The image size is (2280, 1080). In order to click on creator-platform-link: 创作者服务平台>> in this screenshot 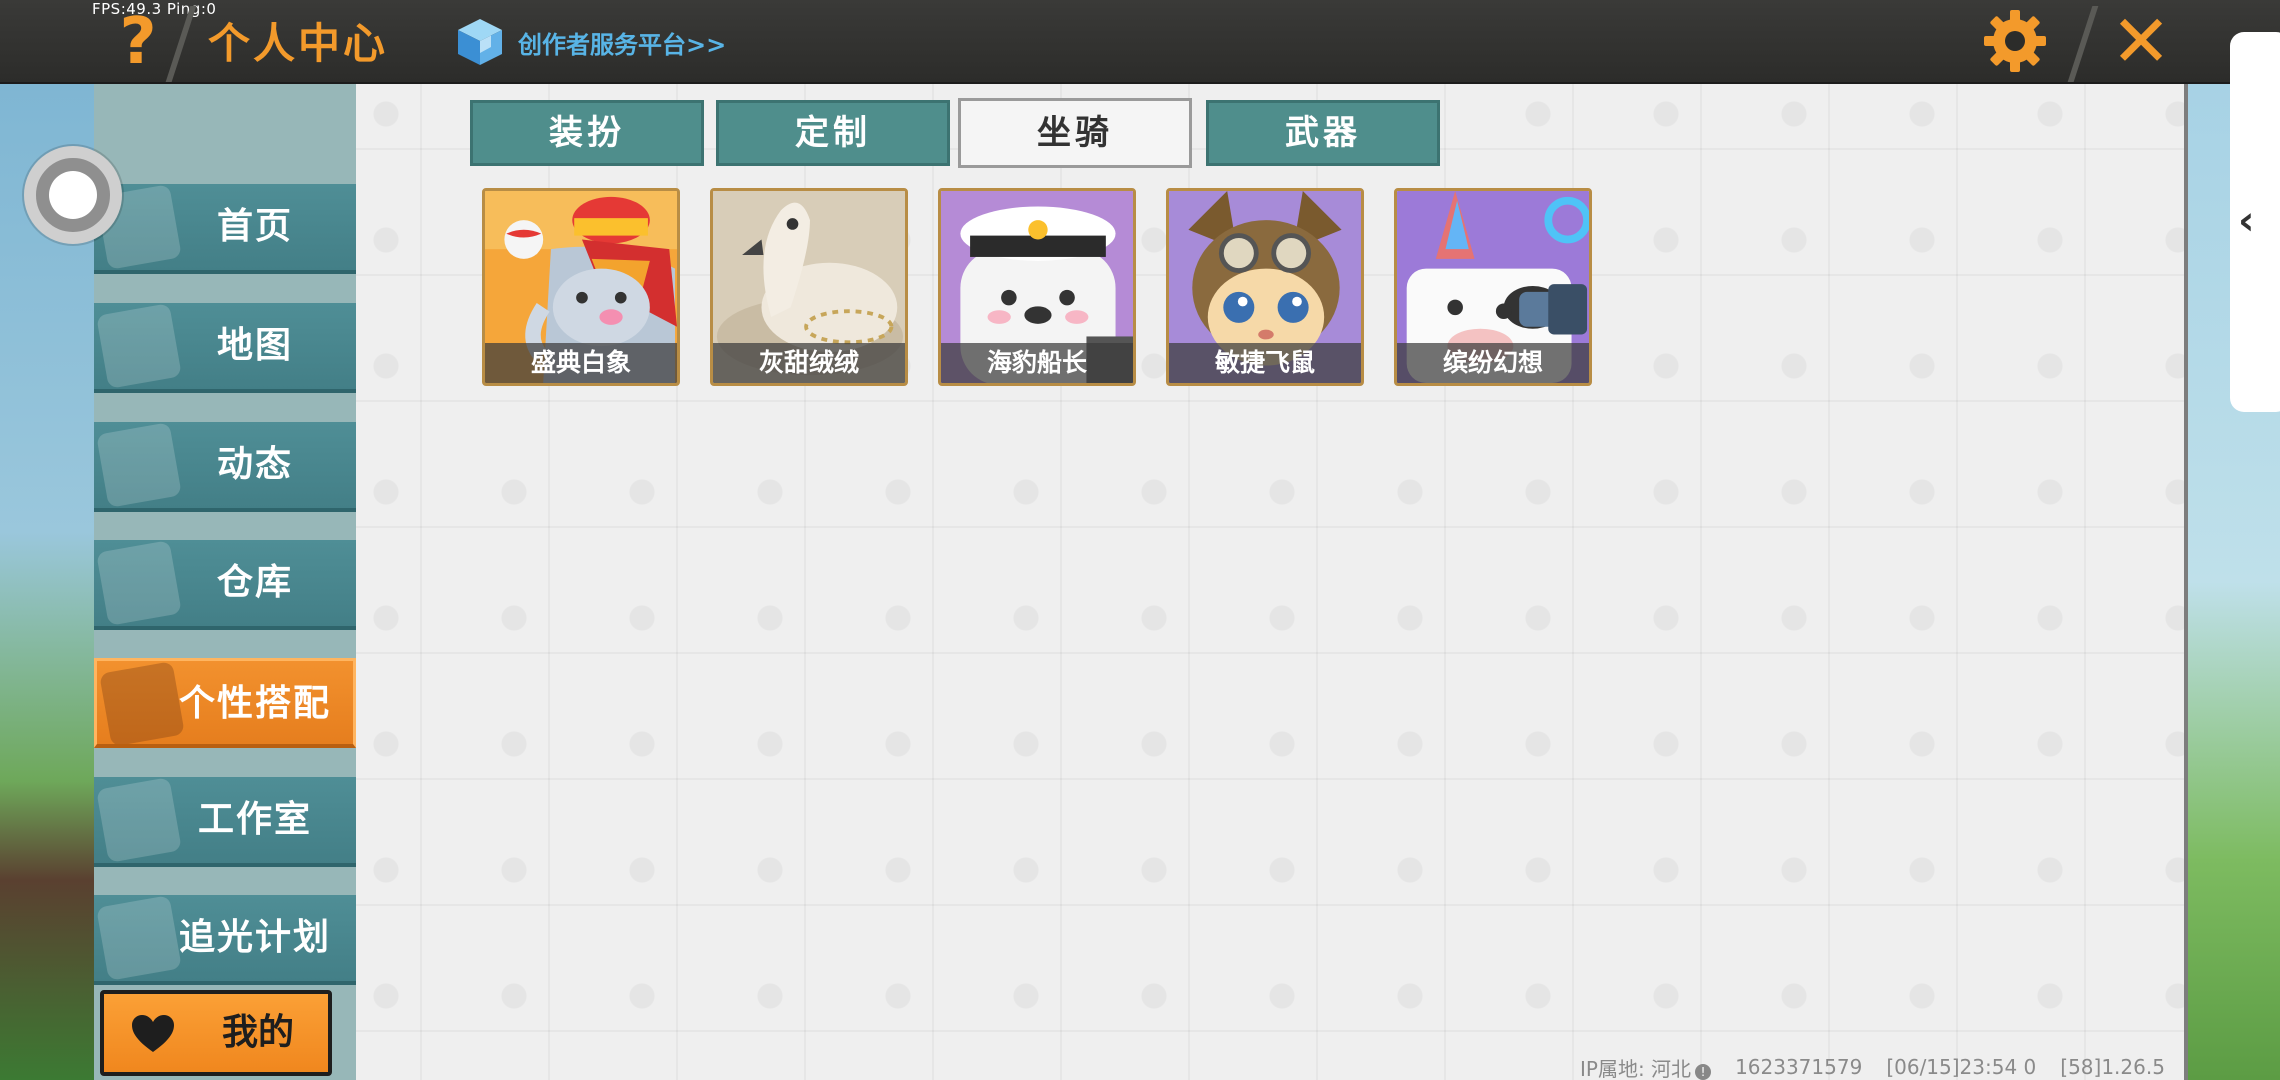, I will do `click(591, 42)`.